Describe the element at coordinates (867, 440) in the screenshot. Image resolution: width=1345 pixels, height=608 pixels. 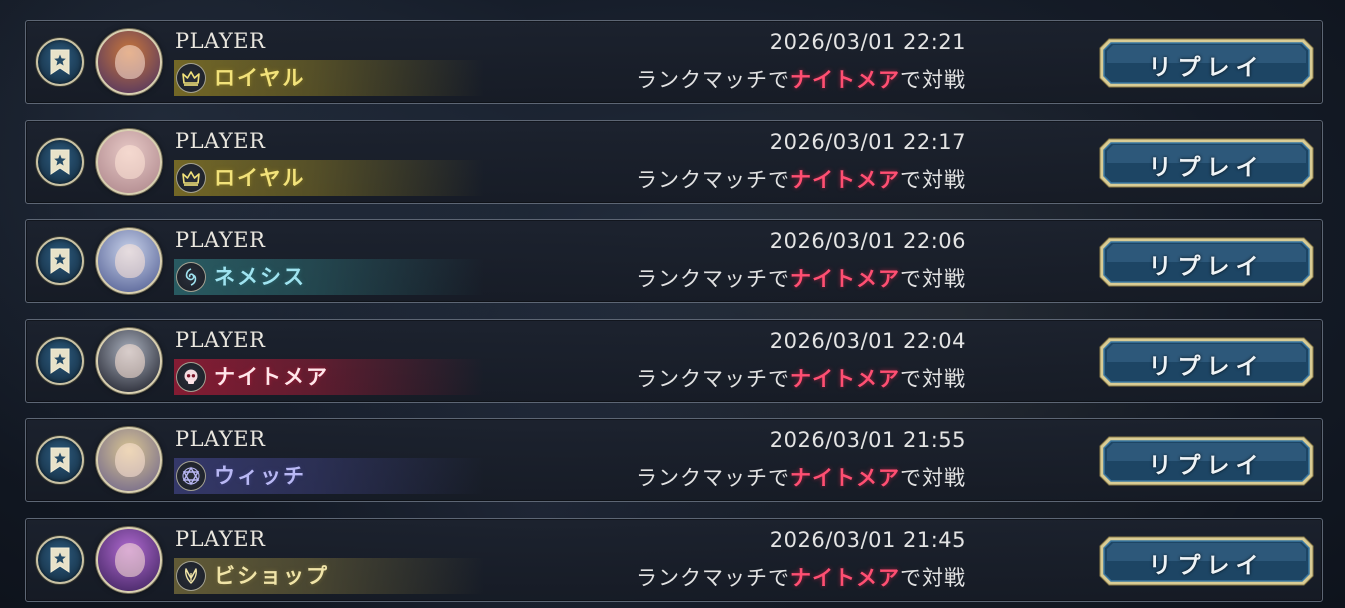
I see `match-datetime: 2026/03/01 21:55` at that location.